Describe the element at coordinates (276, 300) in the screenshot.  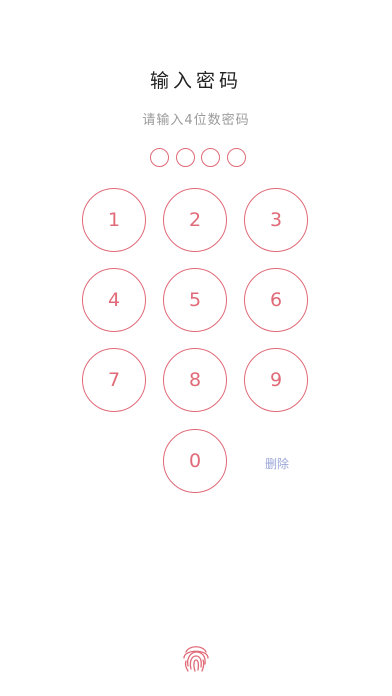
I see `keypad-key-6: 6` at that location.